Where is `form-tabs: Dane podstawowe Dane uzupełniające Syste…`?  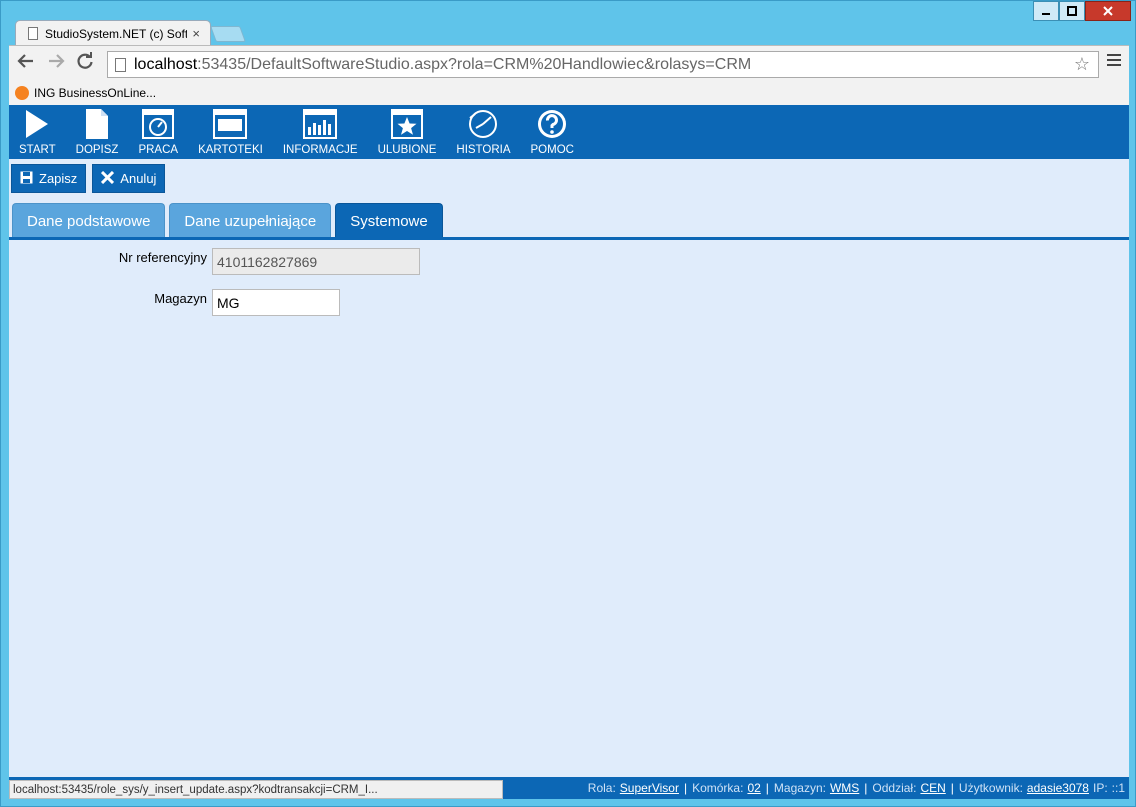
form-tabs: Dane podstawowe Dane uzupełniające Syste… is located at coordinates (229, 220).